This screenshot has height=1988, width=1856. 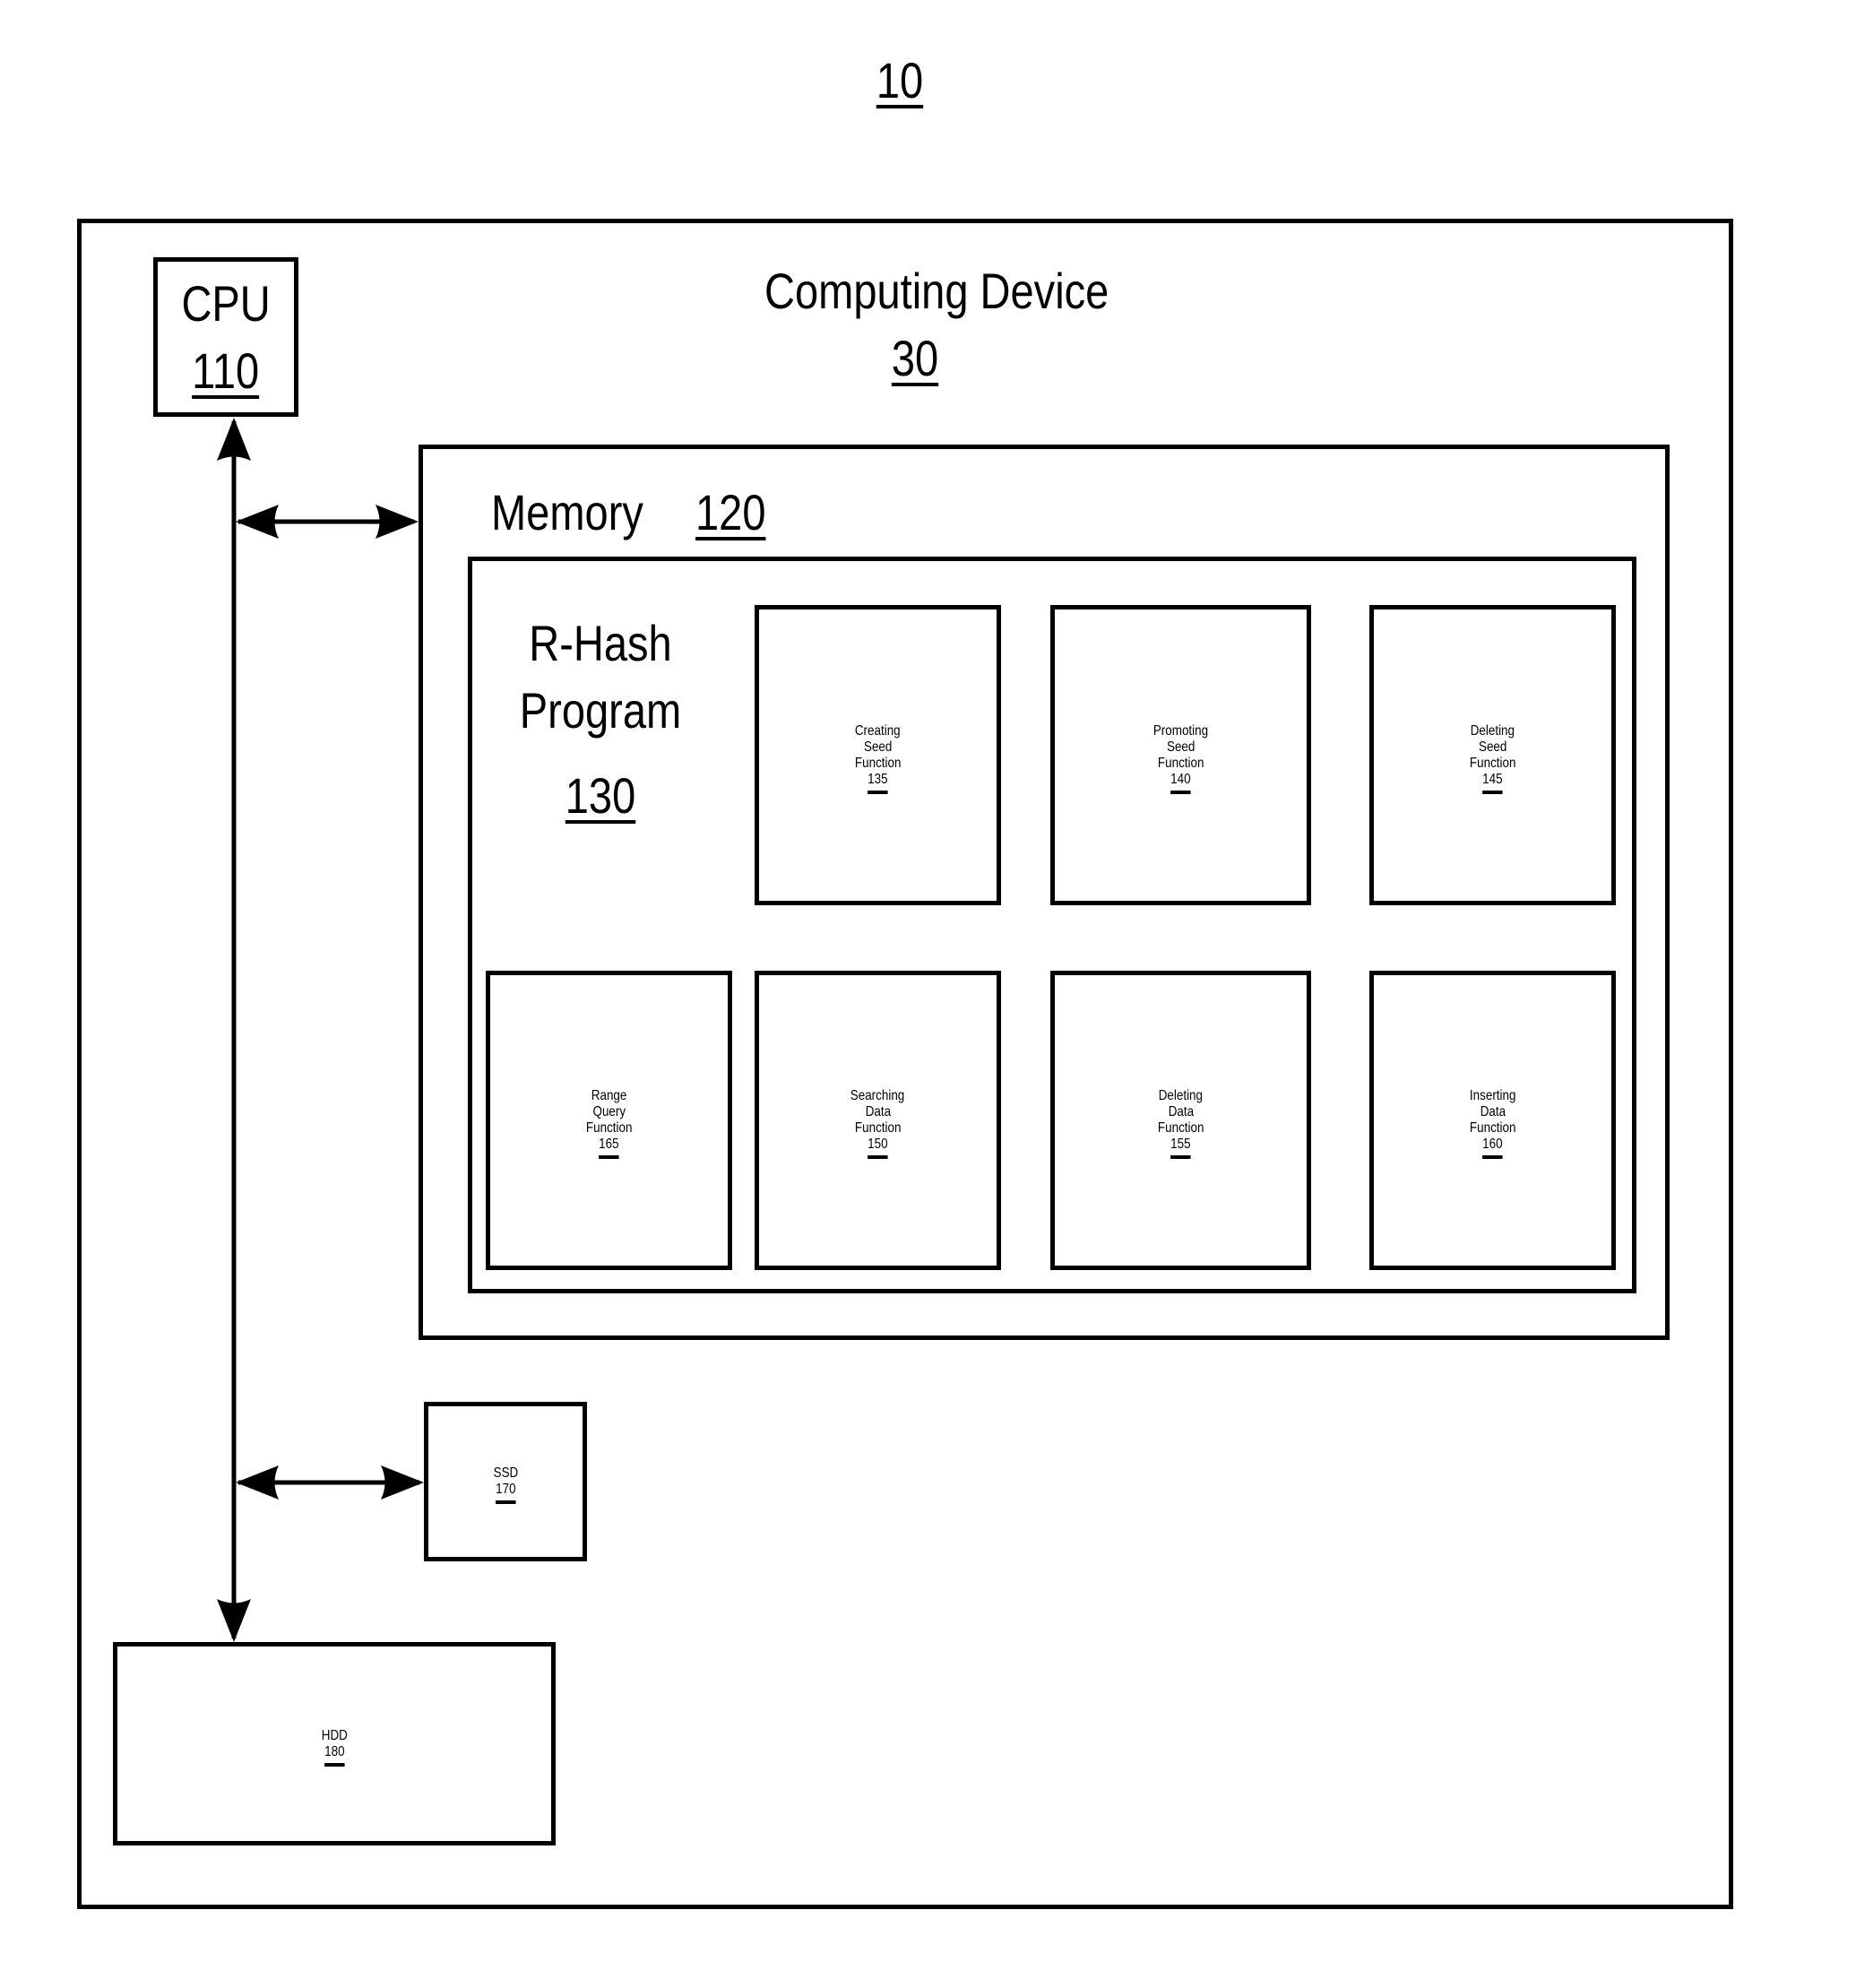 I want to click on arrow-right-to-ssd-icon, so click(x=402, y=1482).